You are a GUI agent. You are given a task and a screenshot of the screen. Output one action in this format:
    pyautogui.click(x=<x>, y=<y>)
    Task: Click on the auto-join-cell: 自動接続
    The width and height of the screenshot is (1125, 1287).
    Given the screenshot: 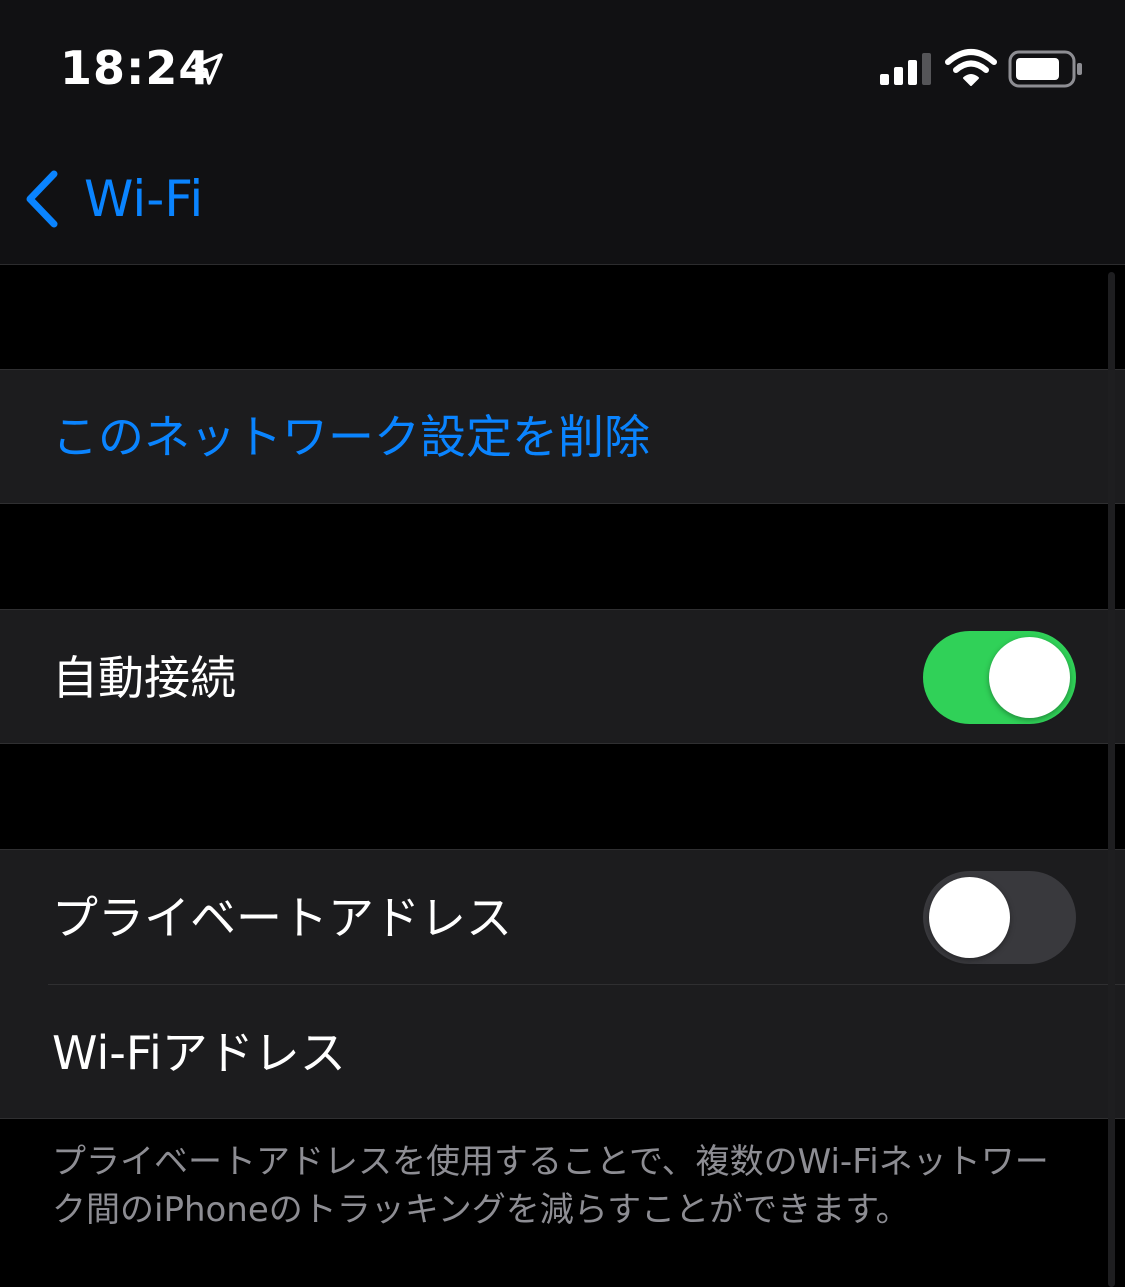 What is the action you would take?
    pyautogui.click(x=562, y=676)
    